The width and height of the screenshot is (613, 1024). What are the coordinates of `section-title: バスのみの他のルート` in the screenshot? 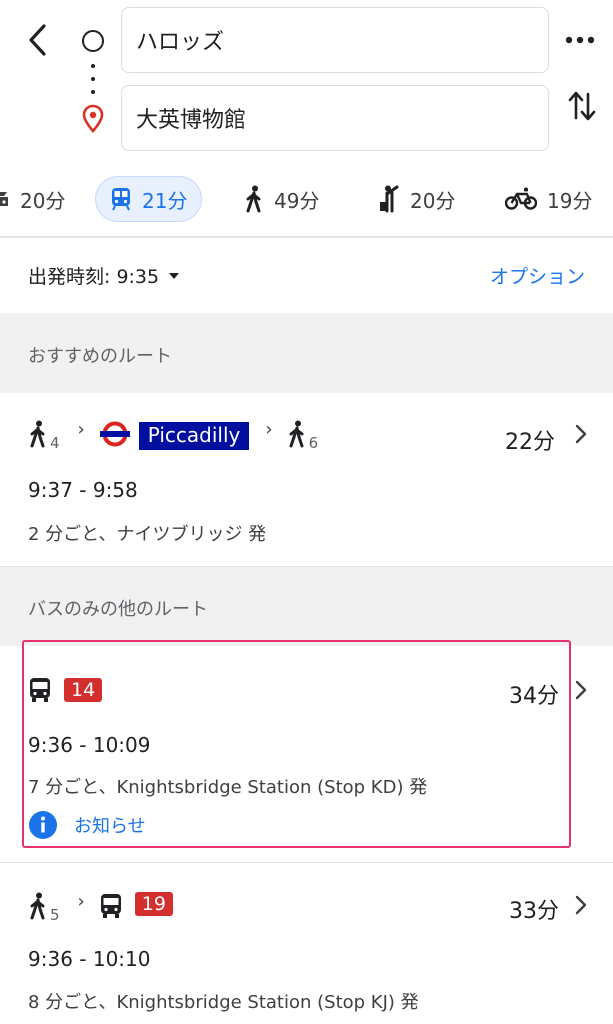 It's located at (118, 609).